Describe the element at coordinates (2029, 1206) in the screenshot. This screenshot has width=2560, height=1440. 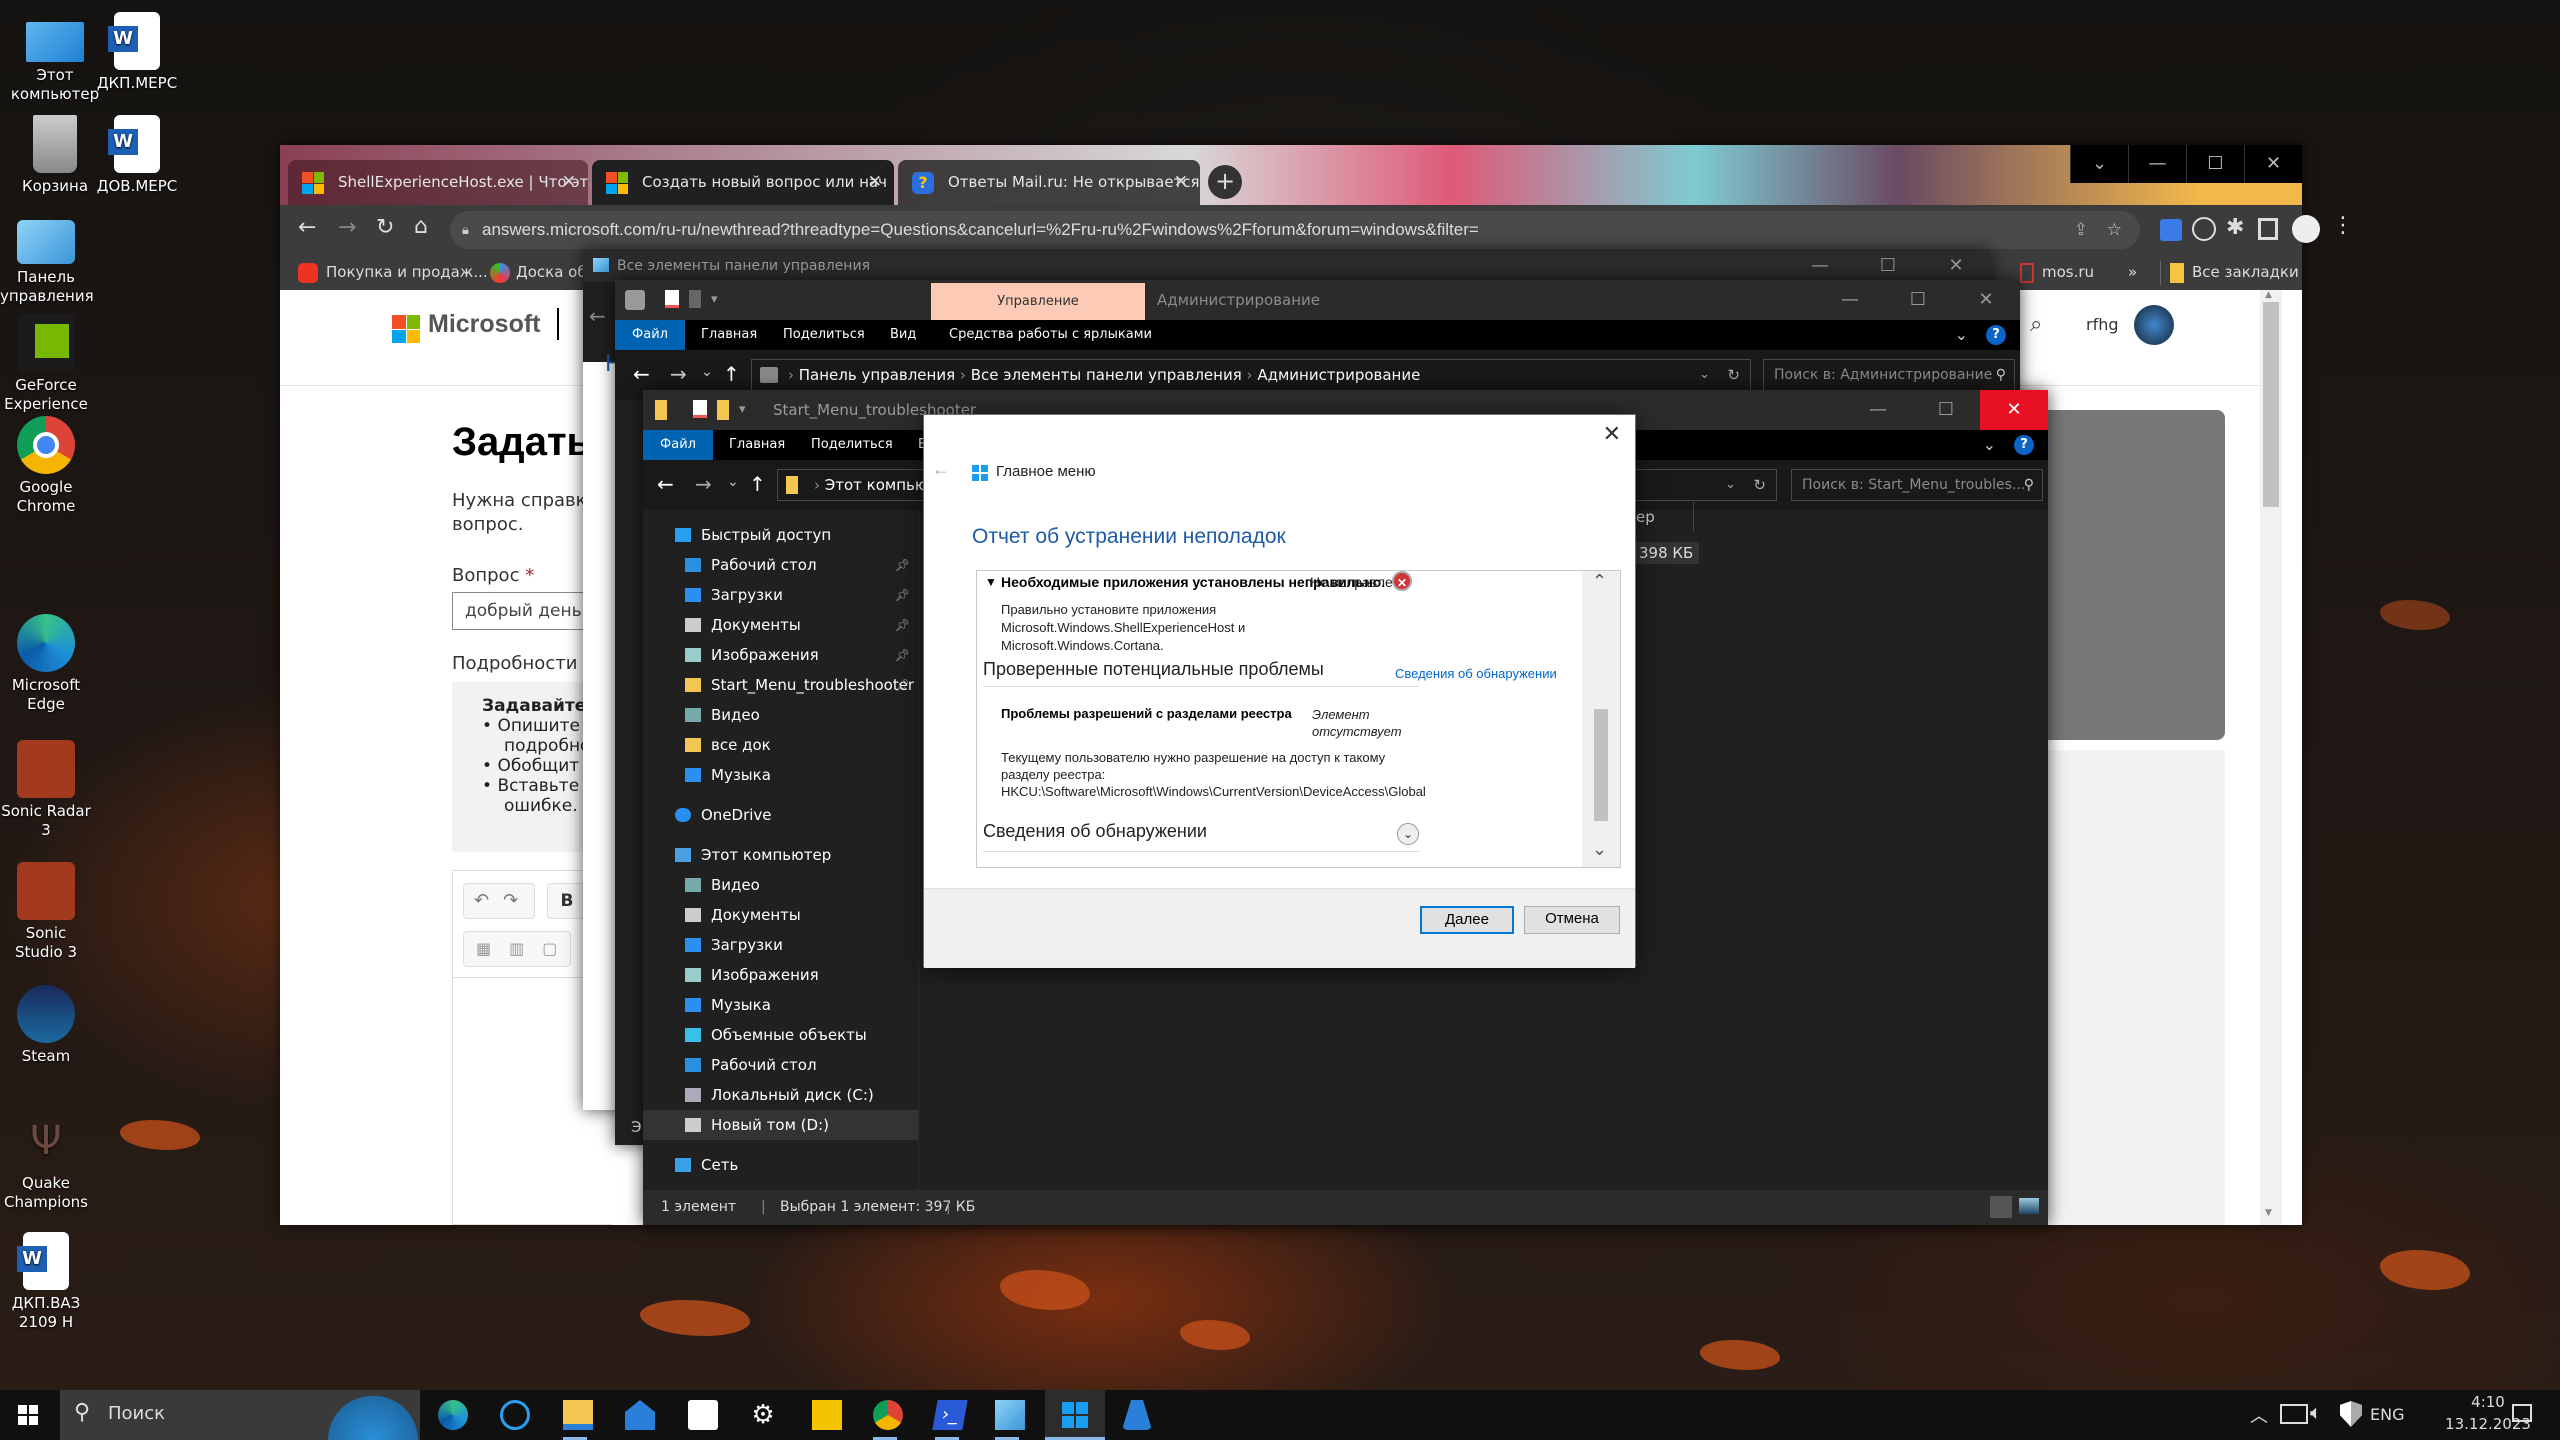
I see `large-icons-view-button` at that location.